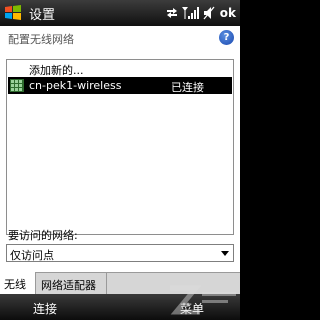 The height and width of the screenshot is (320, 320). Describe the element at coordinates (43, 235) in the screenshot. I see `access-networks-label: 要访问的网络:` at that location.